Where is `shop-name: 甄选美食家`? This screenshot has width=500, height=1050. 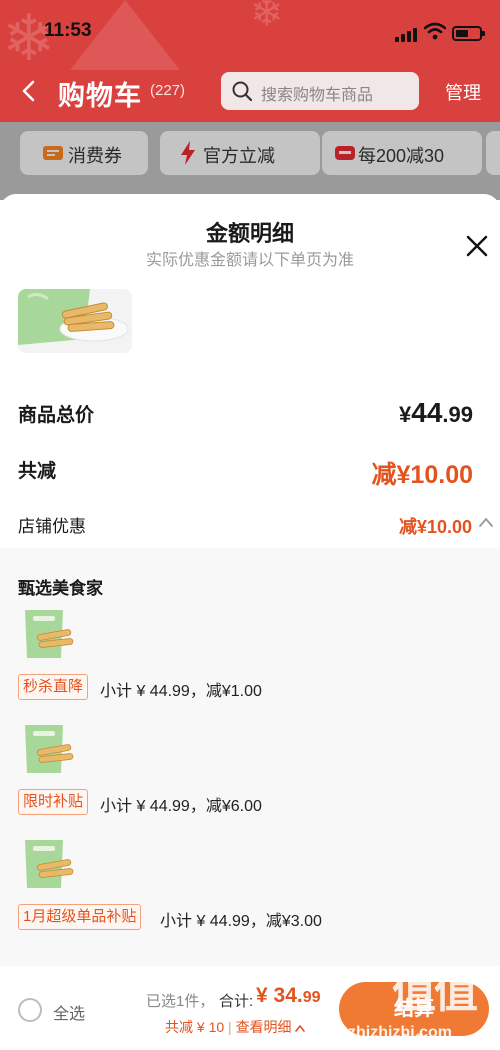 shop-name: 甄选美食家 is located at coordinates (60, 588).